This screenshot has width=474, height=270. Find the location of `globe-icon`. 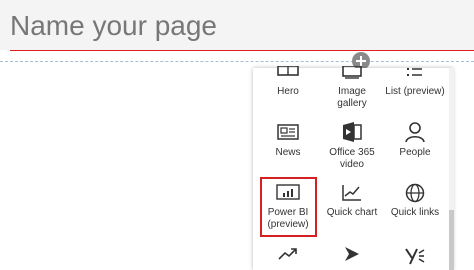

globe-icon is located at coordinates (415, 193).